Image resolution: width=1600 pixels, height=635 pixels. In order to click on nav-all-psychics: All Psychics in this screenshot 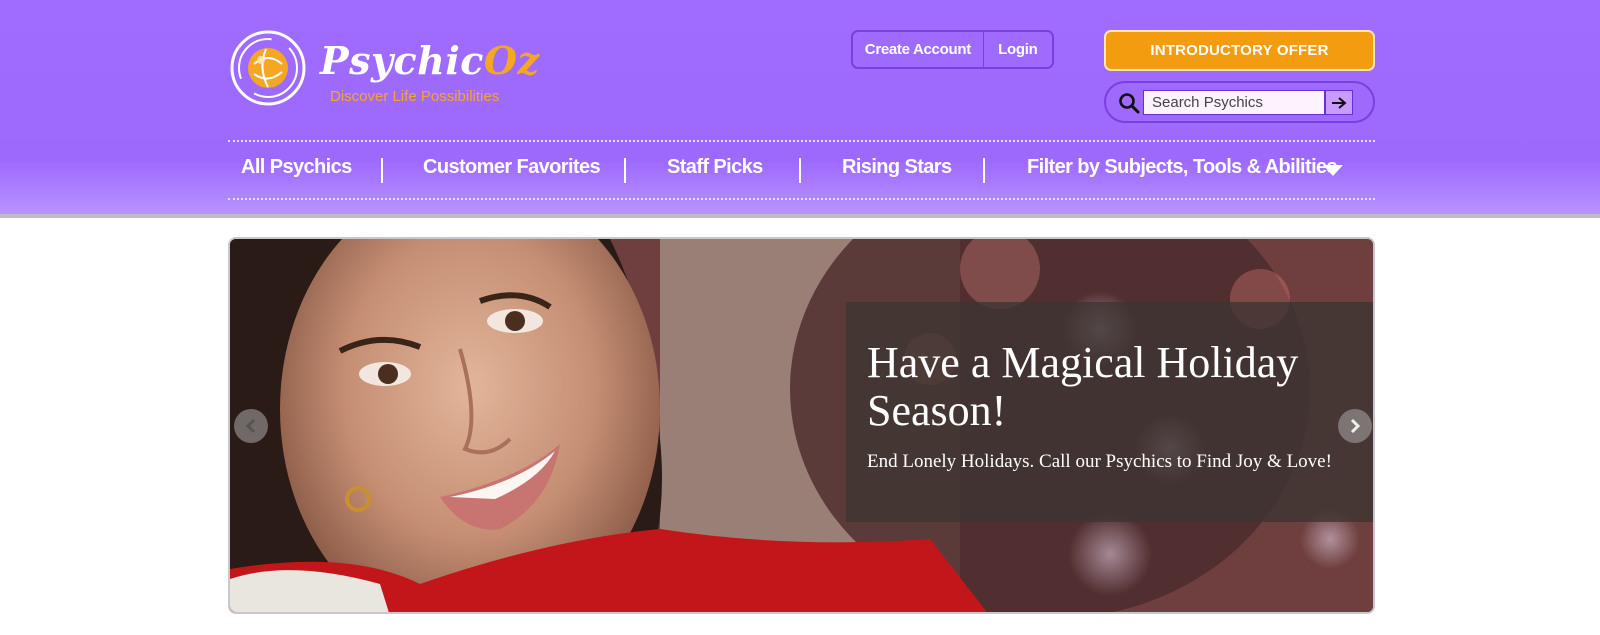, I will do `click(296, 167)`.